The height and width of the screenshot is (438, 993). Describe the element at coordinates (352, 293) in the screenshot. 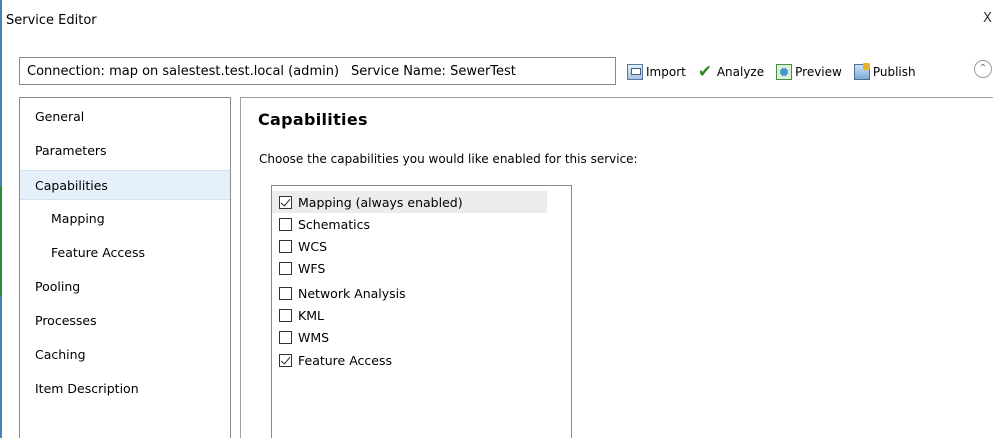

I see `capability-label: Network Analysis` at that location.